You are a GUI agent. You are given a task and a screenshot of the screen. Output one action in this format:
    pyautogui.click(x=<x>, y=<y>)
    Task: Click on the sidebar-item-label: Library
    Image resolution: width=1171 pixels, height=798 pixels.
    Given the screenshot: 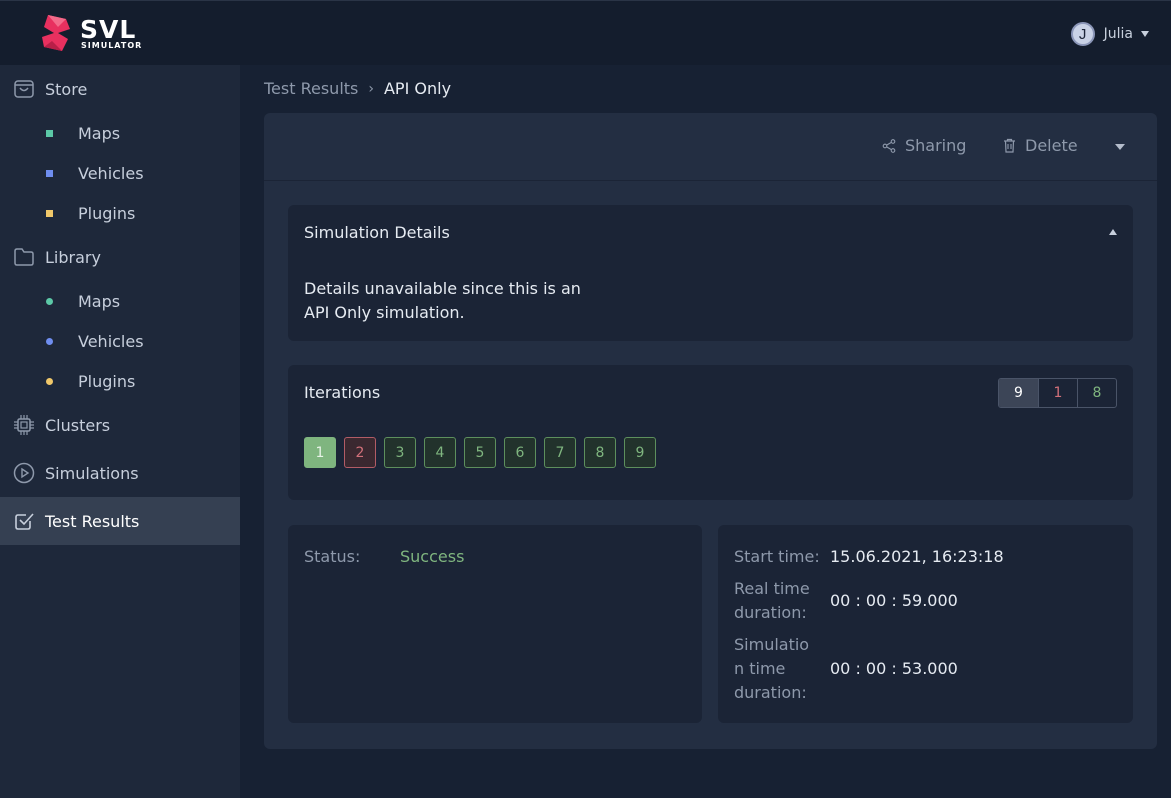 What is the action you would take?
    pyautogui.click(x=73, y=257)
    